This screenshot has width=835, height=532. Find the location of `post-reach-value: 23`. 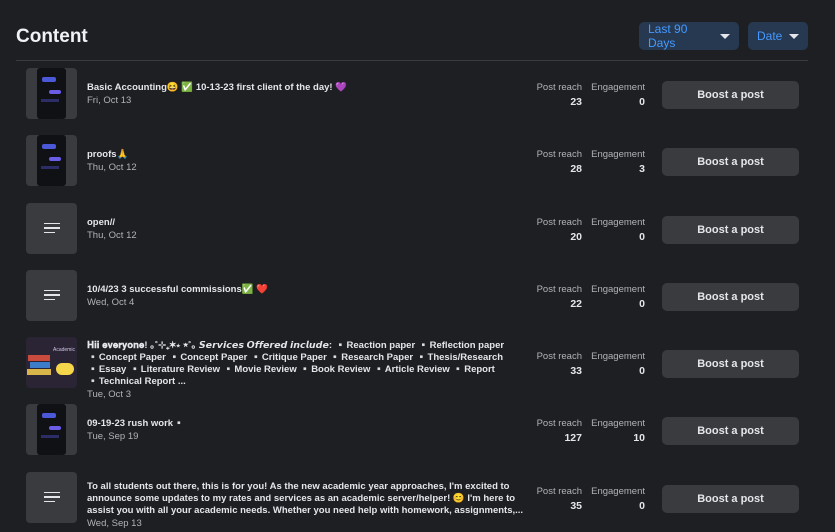

post-reach-value: 23 is located at coordinates (576, 102).